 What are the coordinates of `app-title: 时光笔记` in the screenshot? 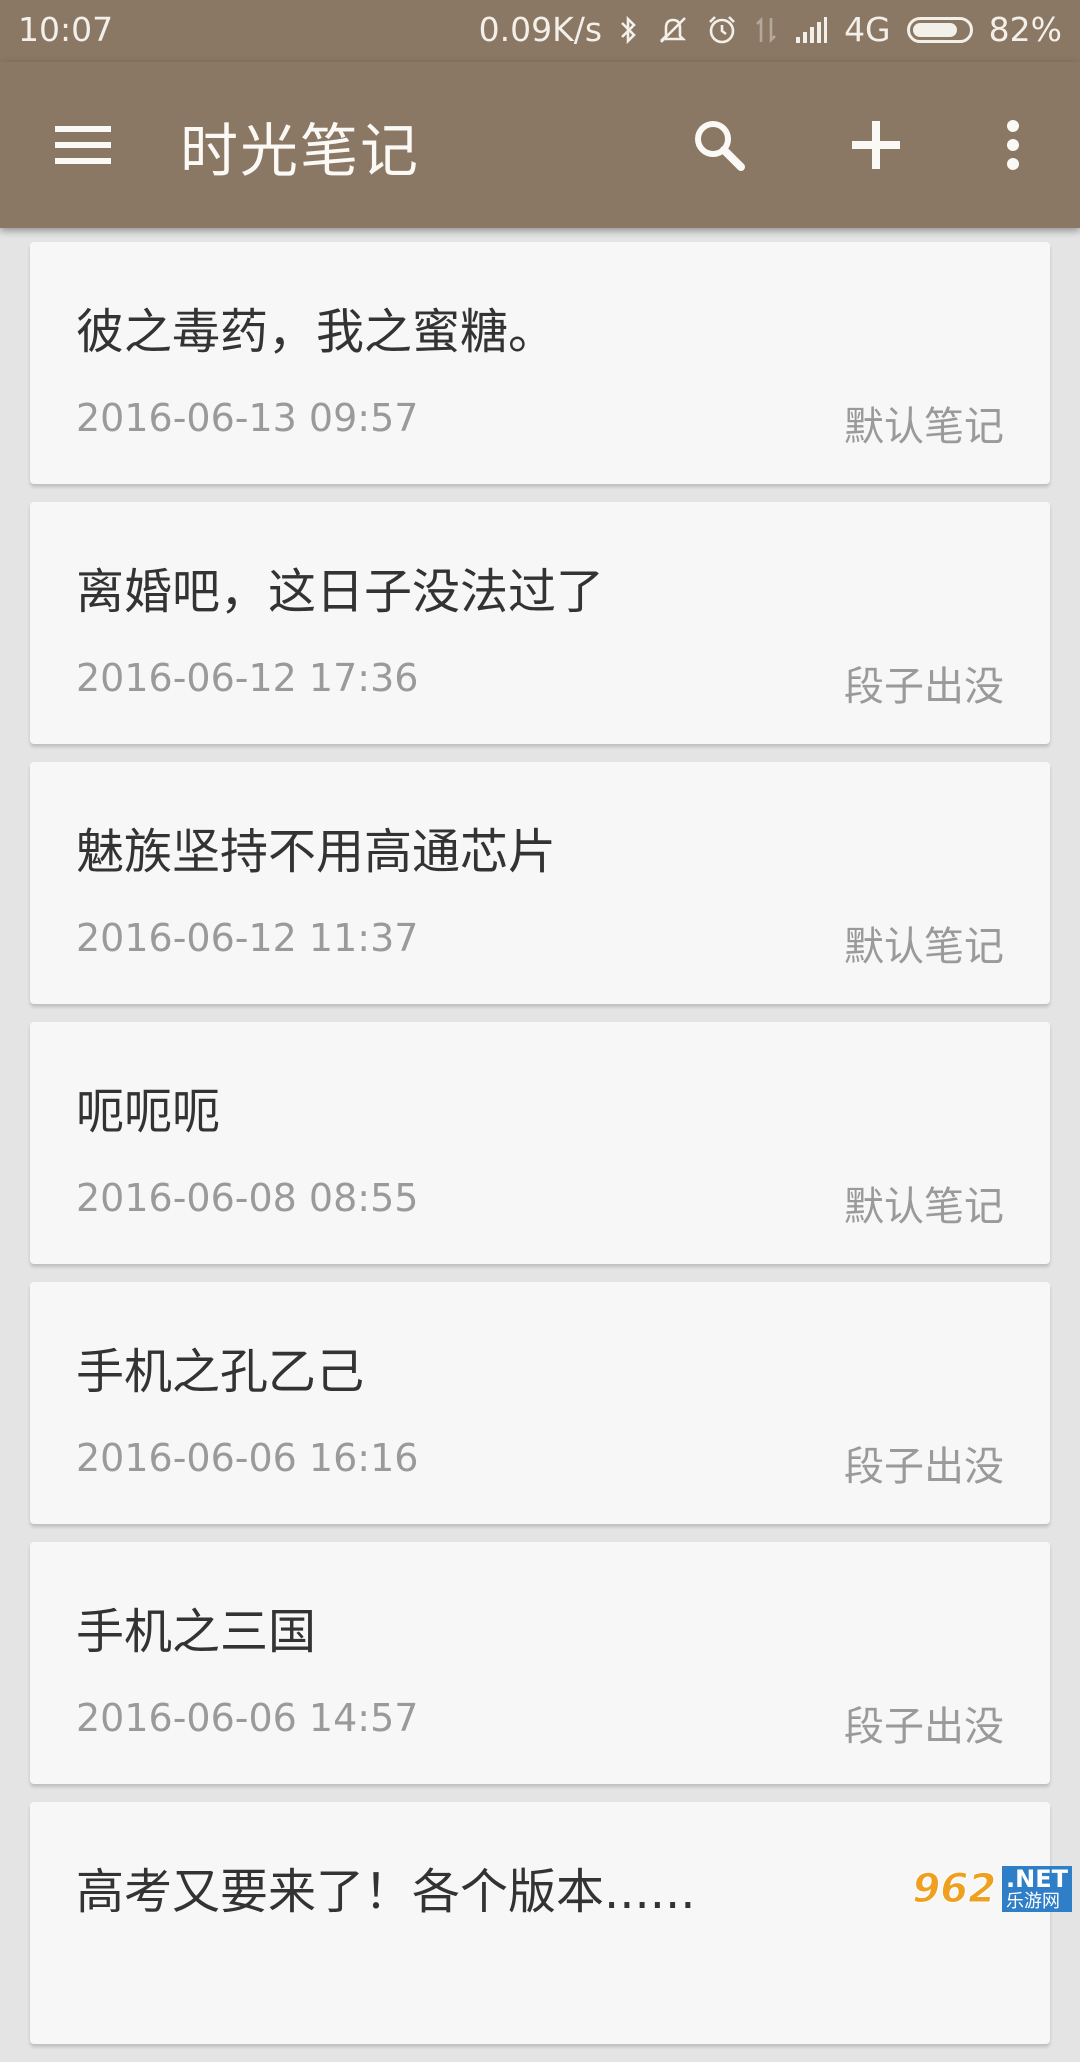 It's located at (300, 151).